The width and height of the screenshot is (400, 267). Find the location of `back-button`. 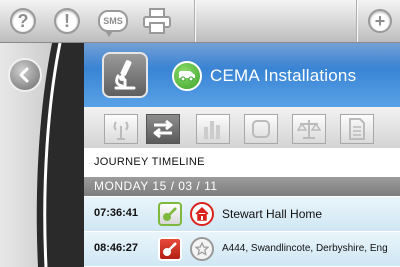

back-button is located at coordinates (25, 75).